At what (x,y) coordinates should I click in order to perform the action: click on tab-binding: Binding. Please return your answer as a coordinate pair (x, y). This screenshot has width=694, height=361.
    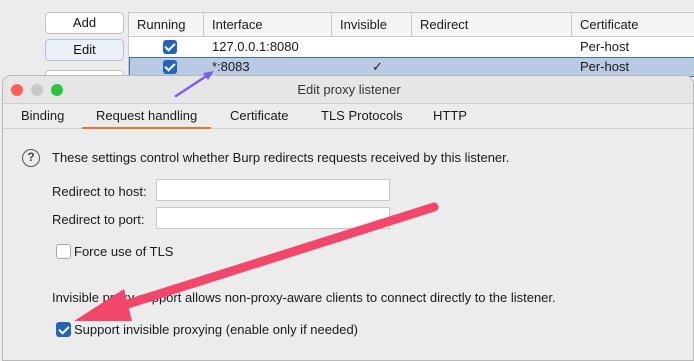
    Looking at the image, I should click on (42, 116).